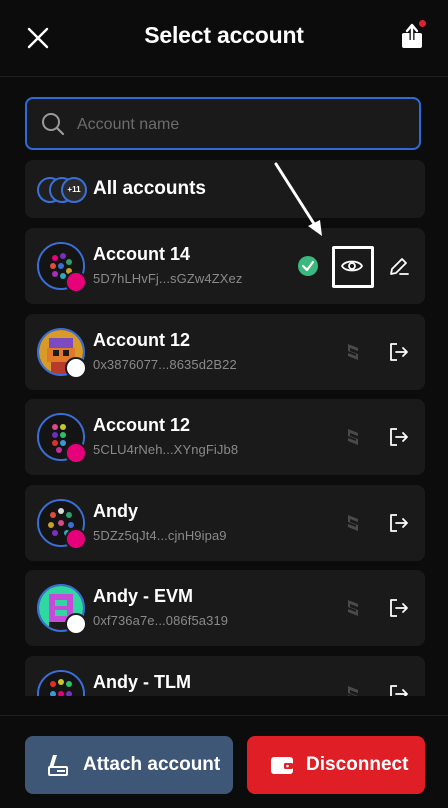 This screenshot has width=448, height=808. What do you see at coordinates (53, 124) in the screenshot?
I see `search-icon` at bounding box center [53, 124].